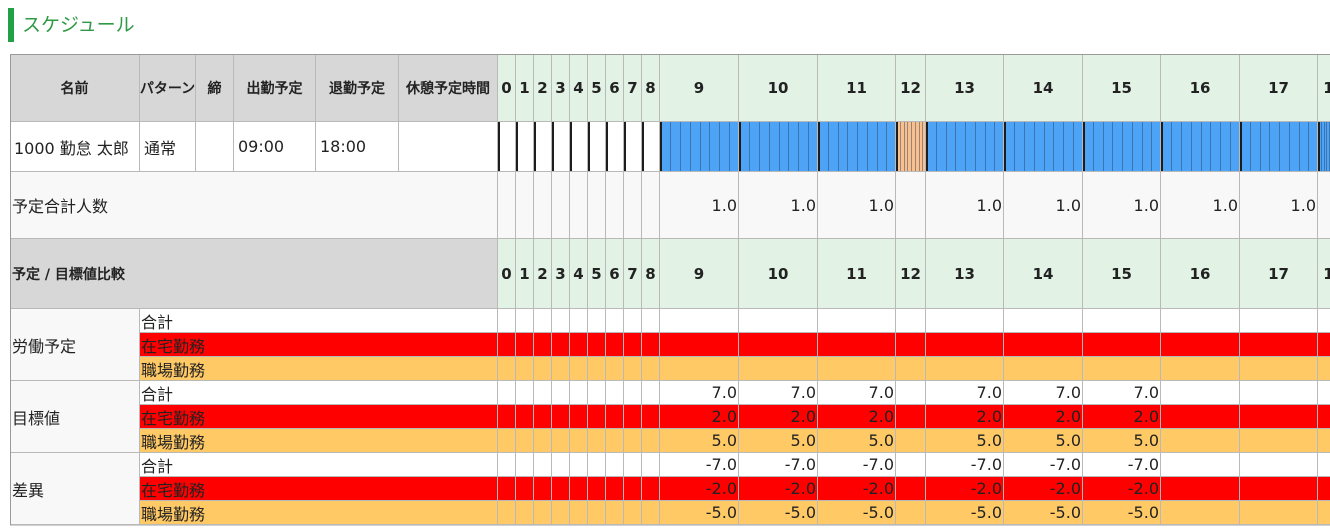 This screenshot has width=1330, height=532. Describe the element at coordinates (71, 25) in the screenshot. I see `page-title: スケジュール` at that location.